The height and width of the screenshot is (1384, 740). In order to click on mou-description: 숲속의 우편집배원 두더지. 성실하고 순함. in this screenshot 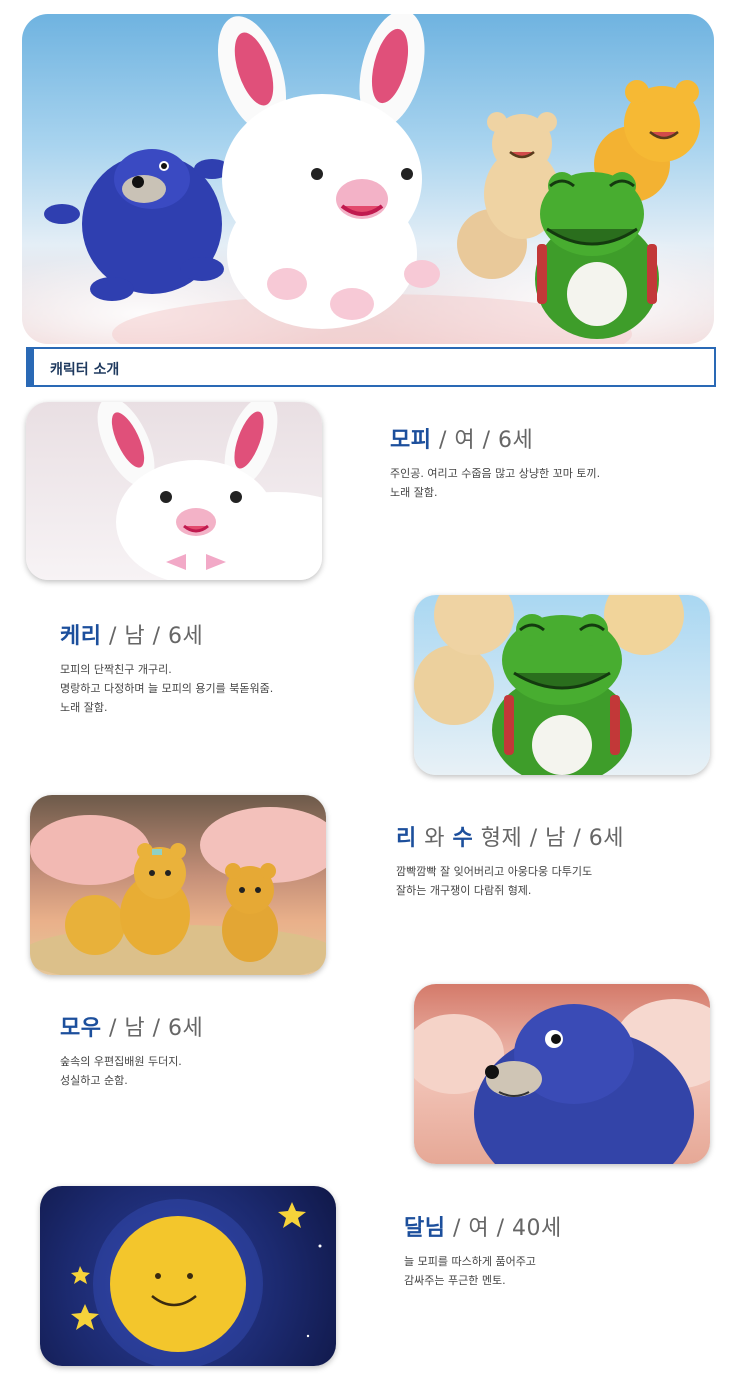, I will do `click(131, 1071)`.